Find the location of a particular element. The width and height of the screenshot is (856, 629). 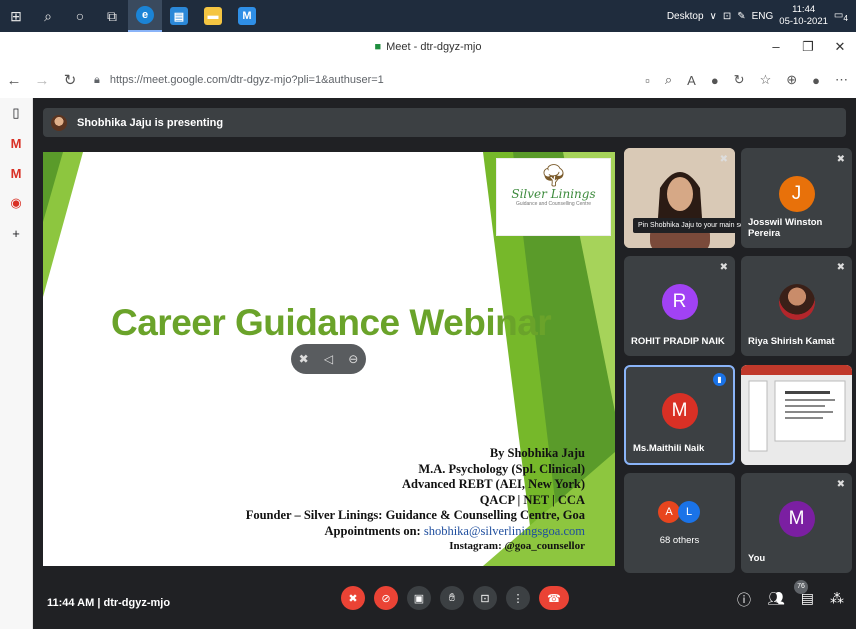

participant-name: Josswil Winston Pereira is located at coordinates (785, 228).